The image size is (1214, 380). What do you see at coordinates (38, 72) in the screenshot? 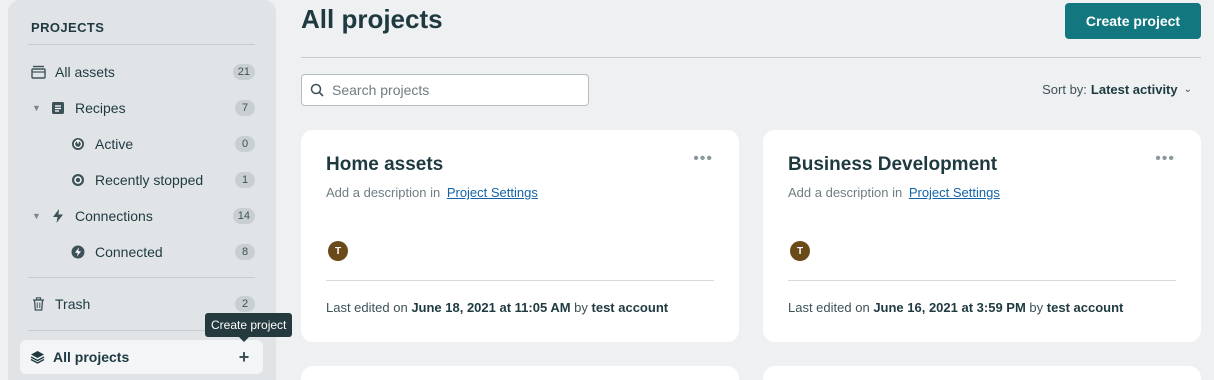
I see `archive-box-icon` at bounding box center [38, 72].